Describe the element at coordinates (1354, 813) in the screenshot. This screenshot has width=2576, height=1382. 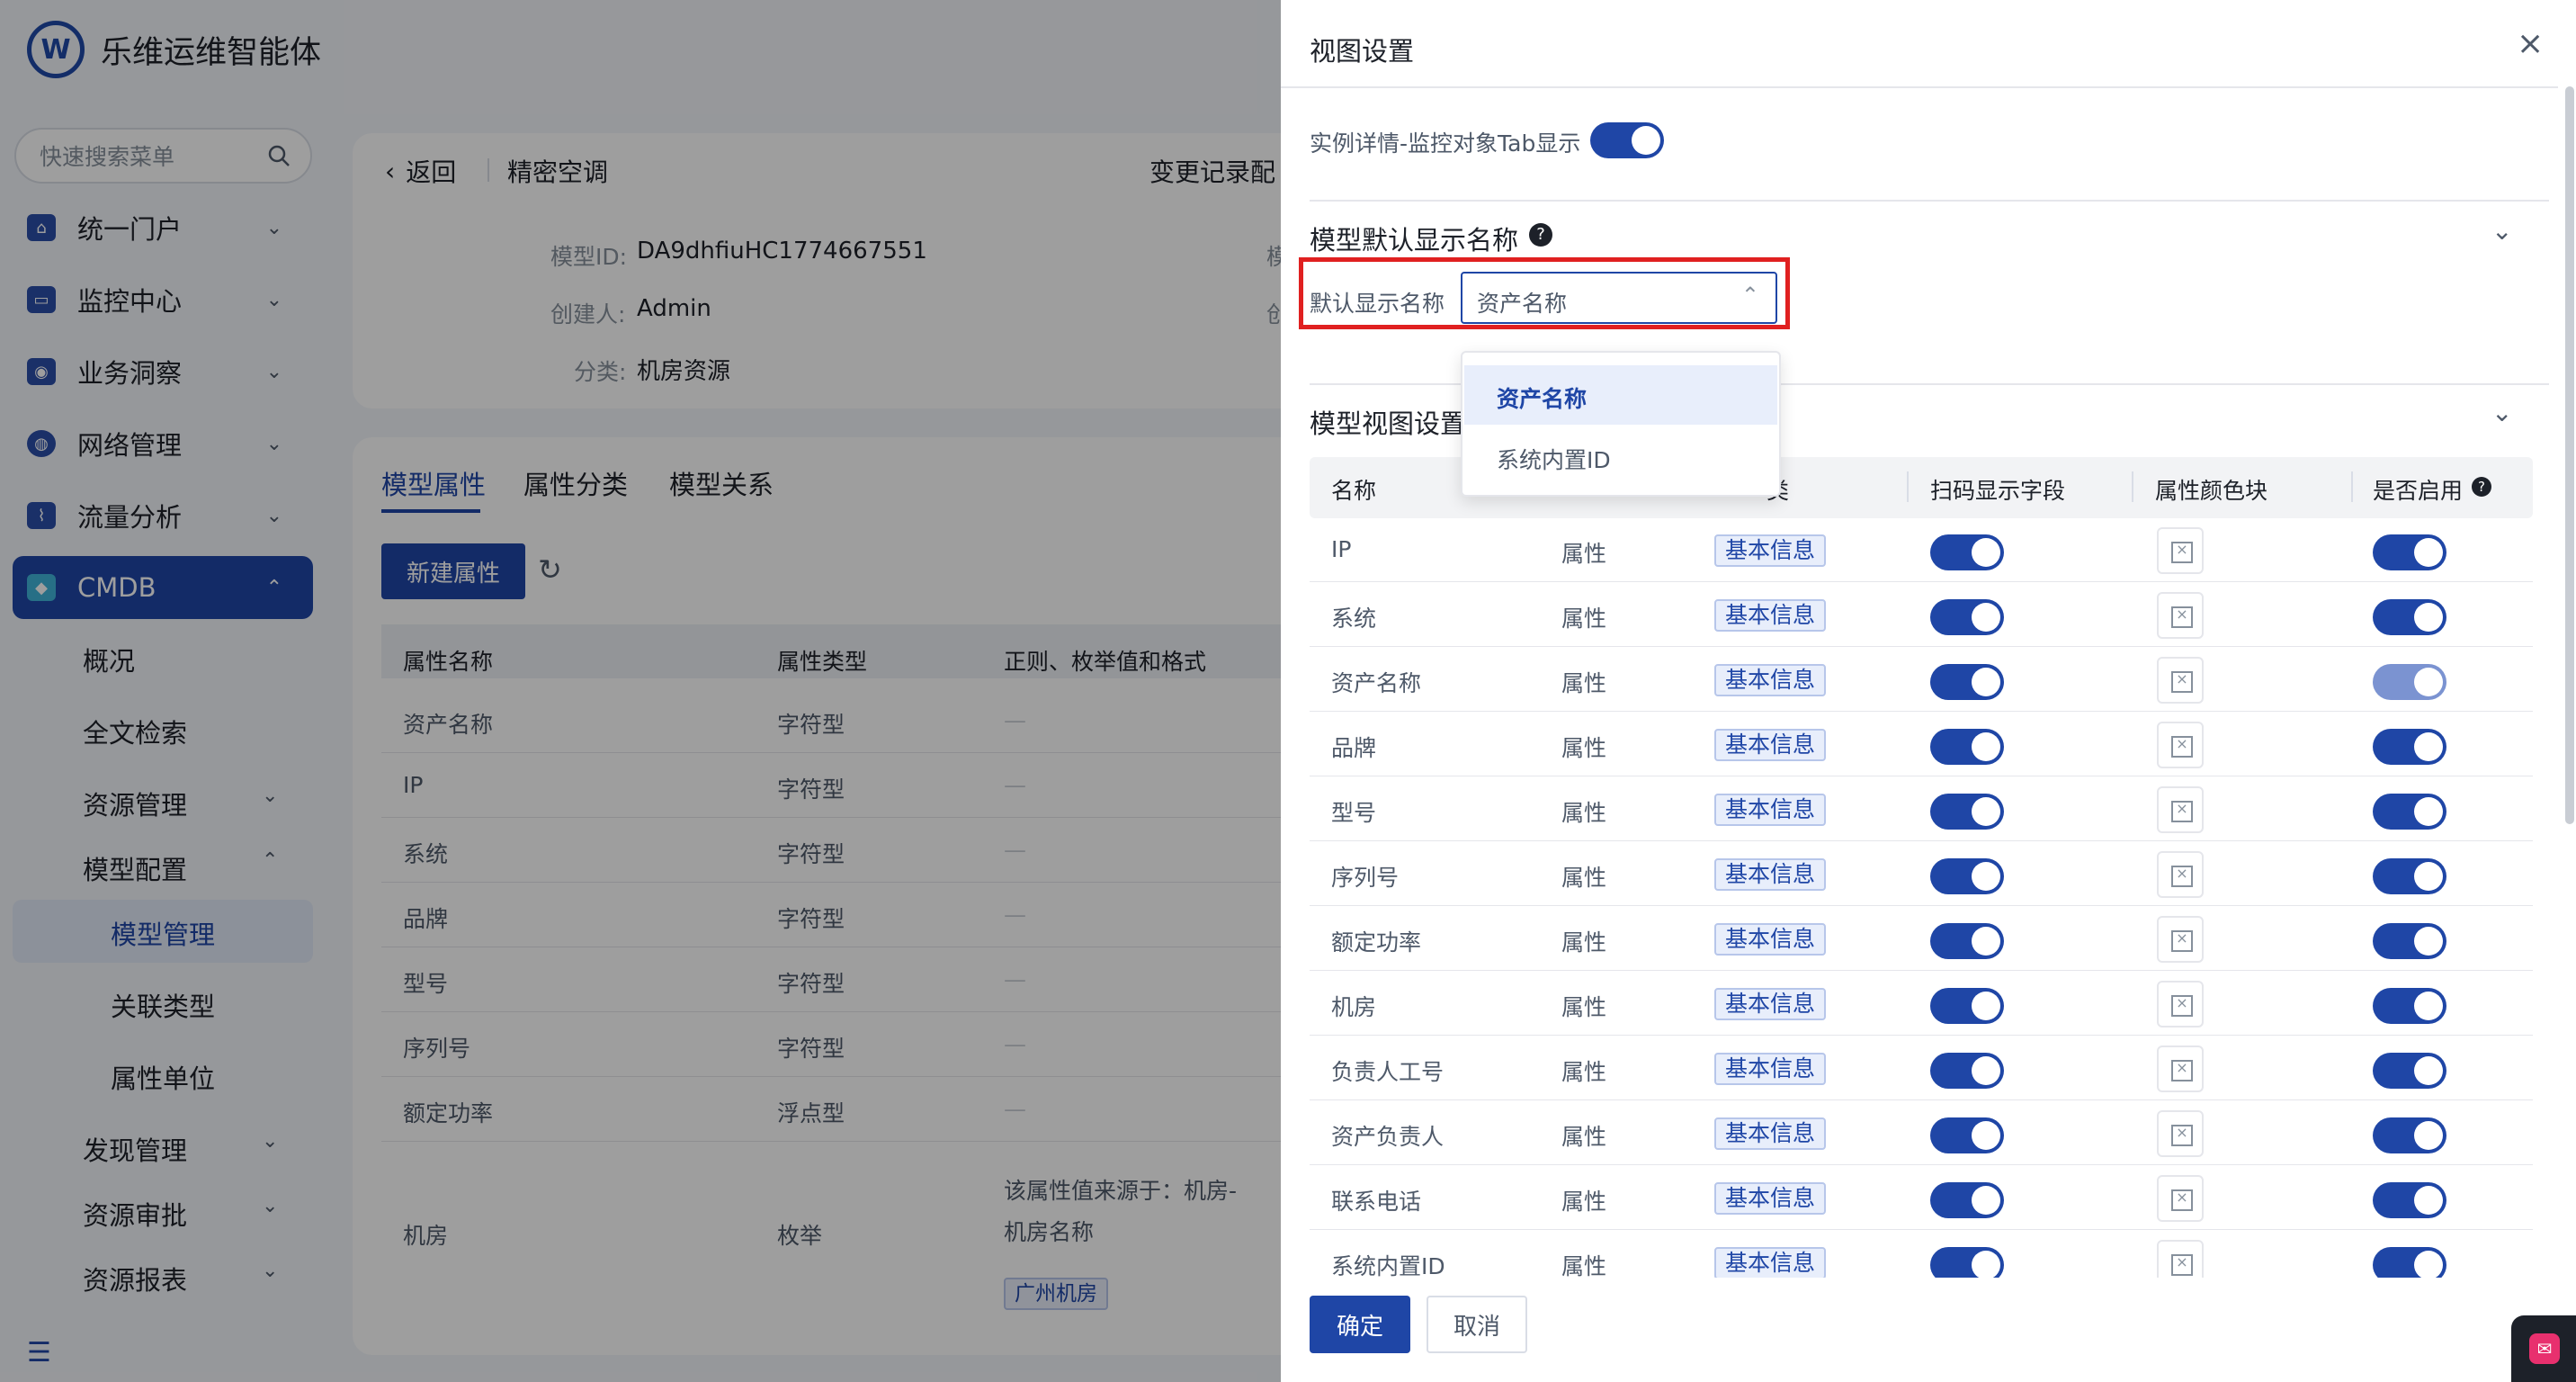
I see `row-name: 型号` at that location.